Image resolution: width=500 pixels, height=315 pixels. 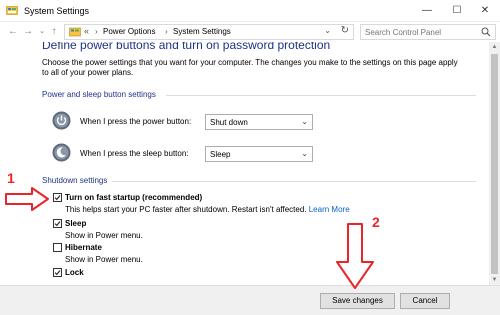 I want to click on close-icon: ✕, so click(x=485, y=10).